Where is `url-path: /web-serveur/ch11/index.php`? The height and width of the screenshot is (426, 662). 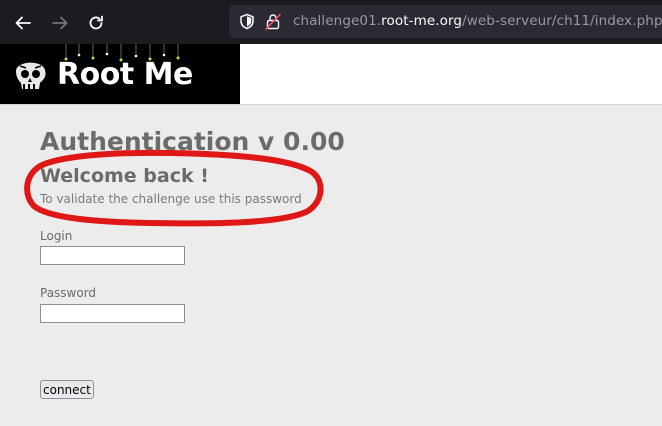
url-path: /web-serveur/ch11/index.php is located at coordinates (562, 21).